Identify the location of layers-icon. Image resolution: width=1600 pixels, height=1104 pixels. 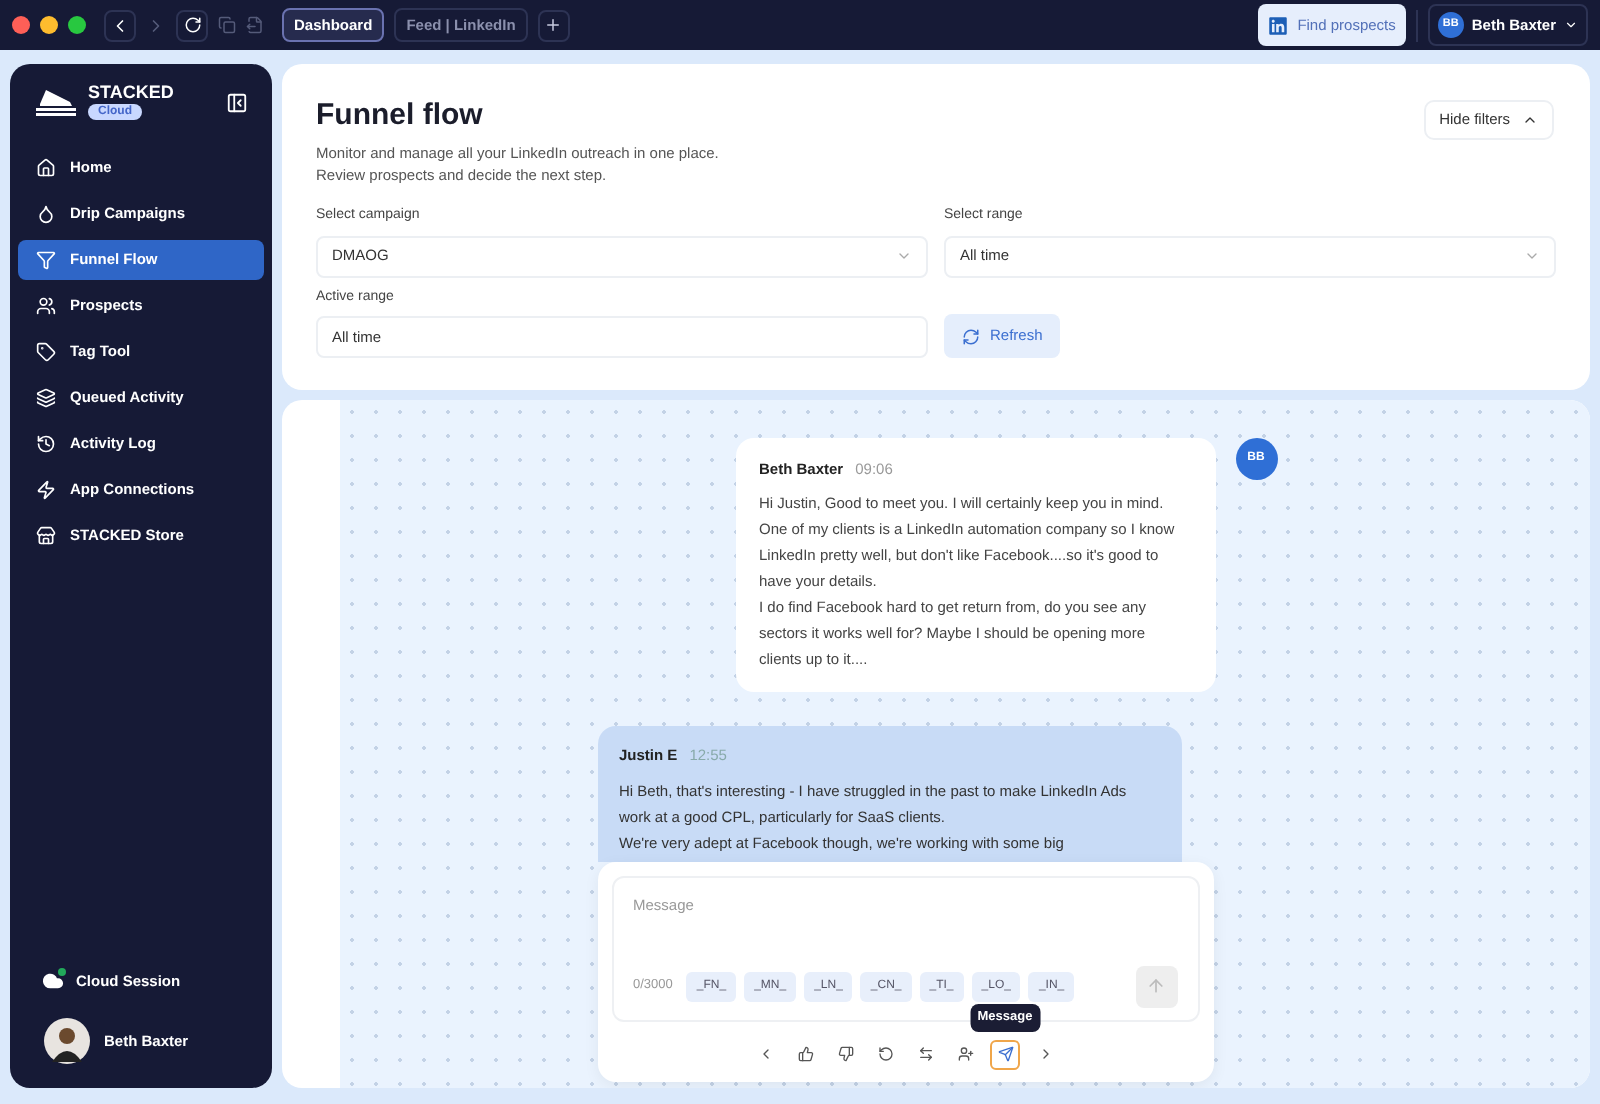
(46, 398).